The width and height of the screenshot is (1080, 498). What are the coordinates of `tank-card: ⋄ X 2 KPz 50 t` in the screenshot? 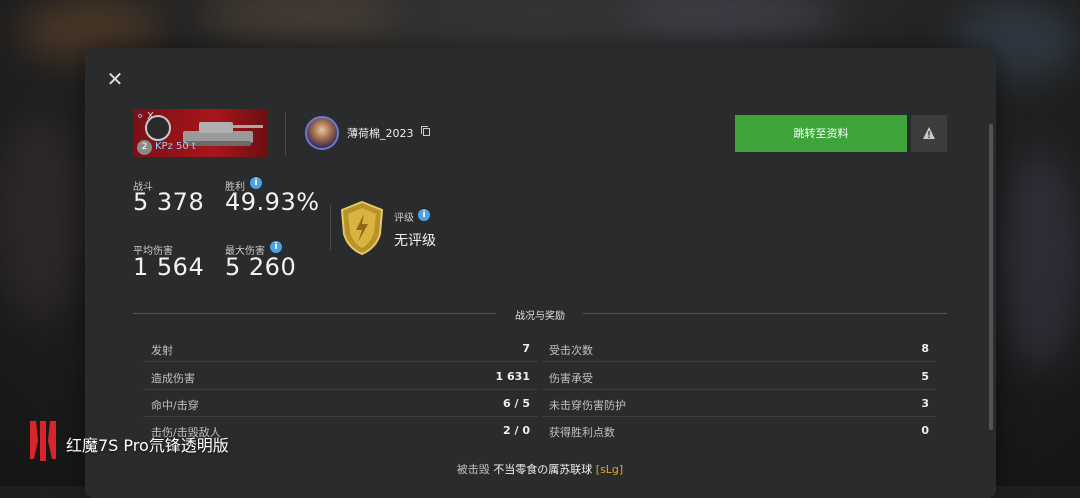 It's located at (200, 133).